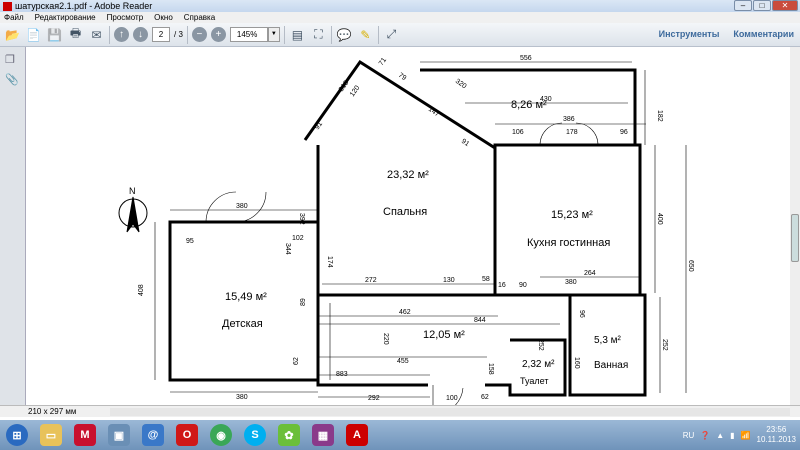  Describe the element at coordinates (301, 219) in the screenshot. I see `dim: 392` at that location.